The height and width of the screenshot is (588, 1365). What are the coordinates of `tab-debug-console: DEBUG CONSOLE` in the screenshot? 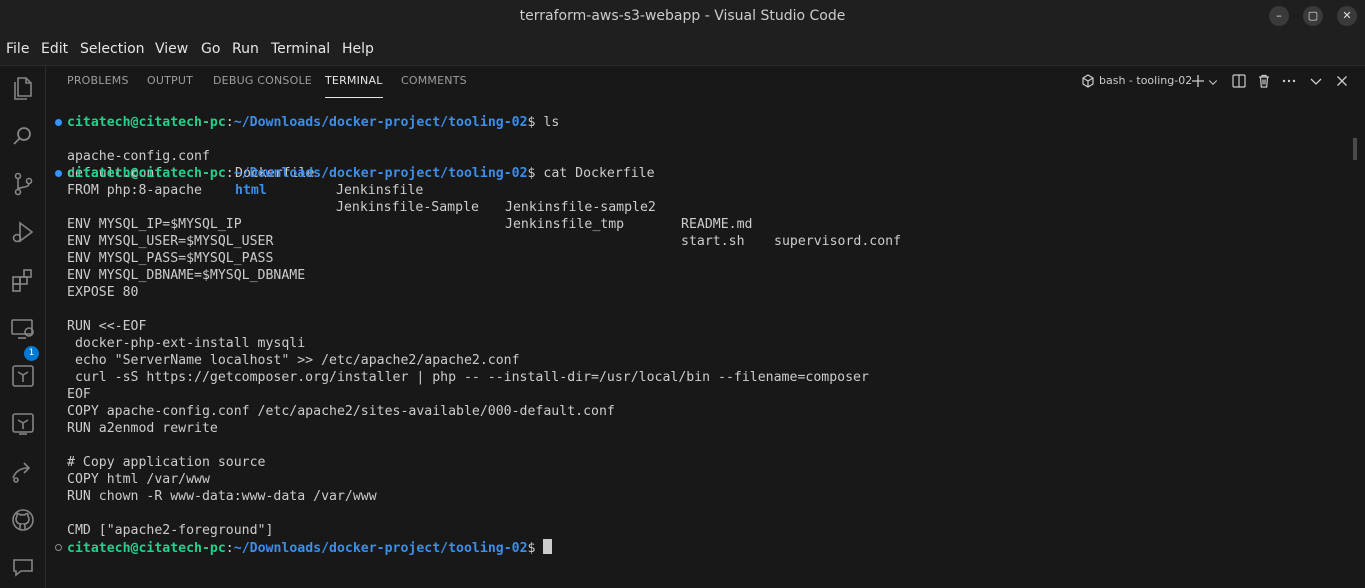 It's located at (262, 82).